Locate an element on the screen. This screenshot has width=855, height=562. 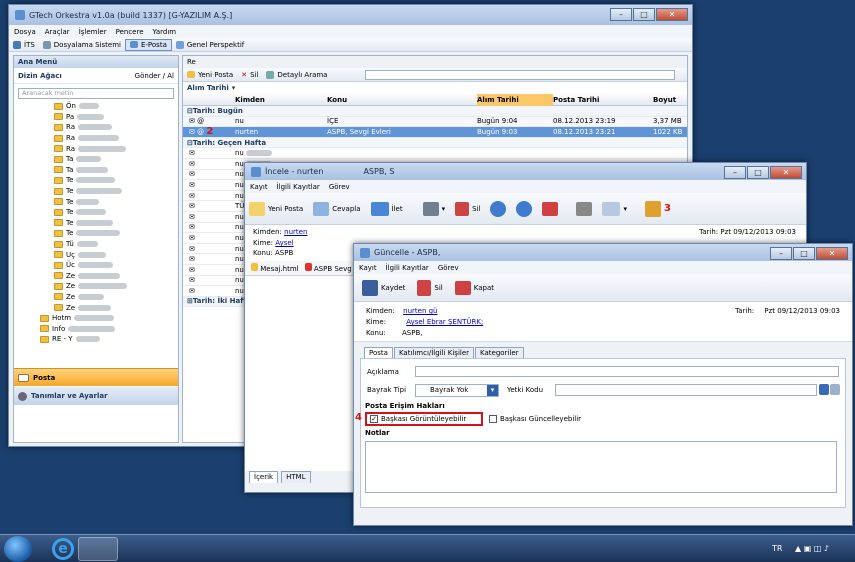
col-kimden: Kimden is located at coordinates (281, 100).